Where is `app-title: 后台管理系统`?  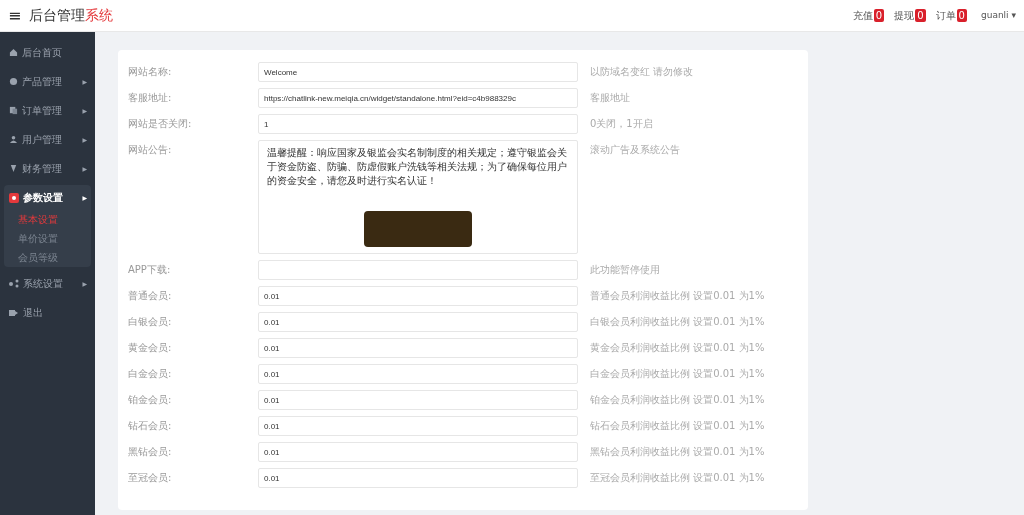 app-title: 后台管理系统 is located at coordinates (71, 15).